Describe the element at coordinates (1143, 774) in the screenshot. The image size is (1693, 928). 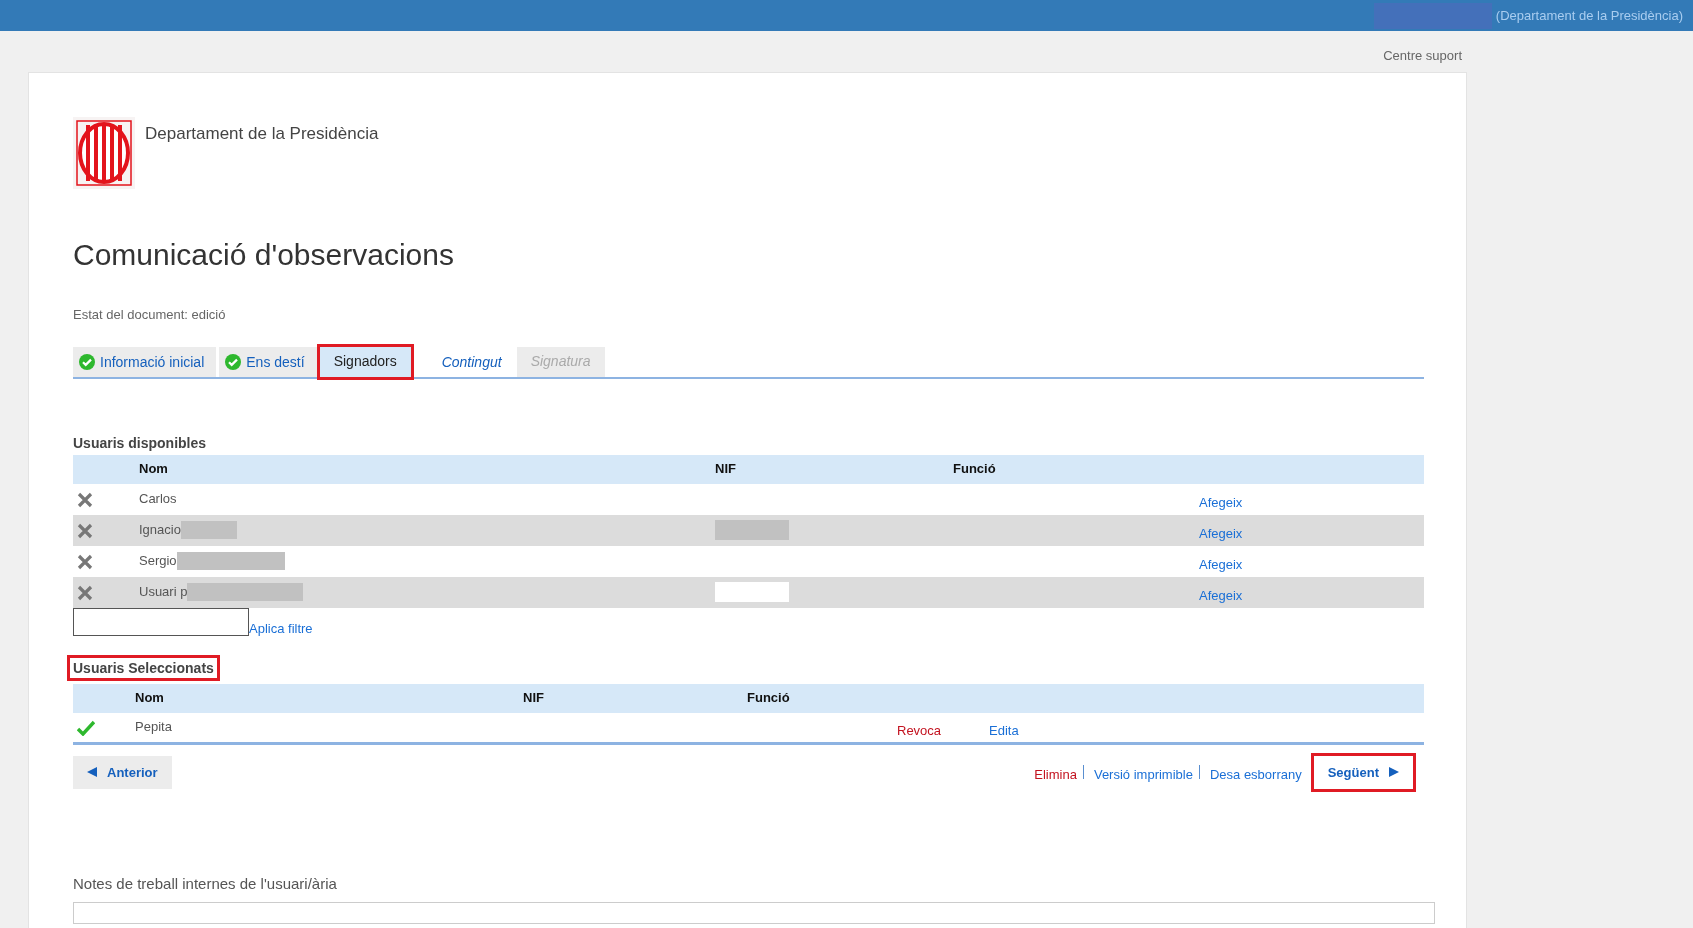
I see `footer-link: Versió imprimible` at that location.